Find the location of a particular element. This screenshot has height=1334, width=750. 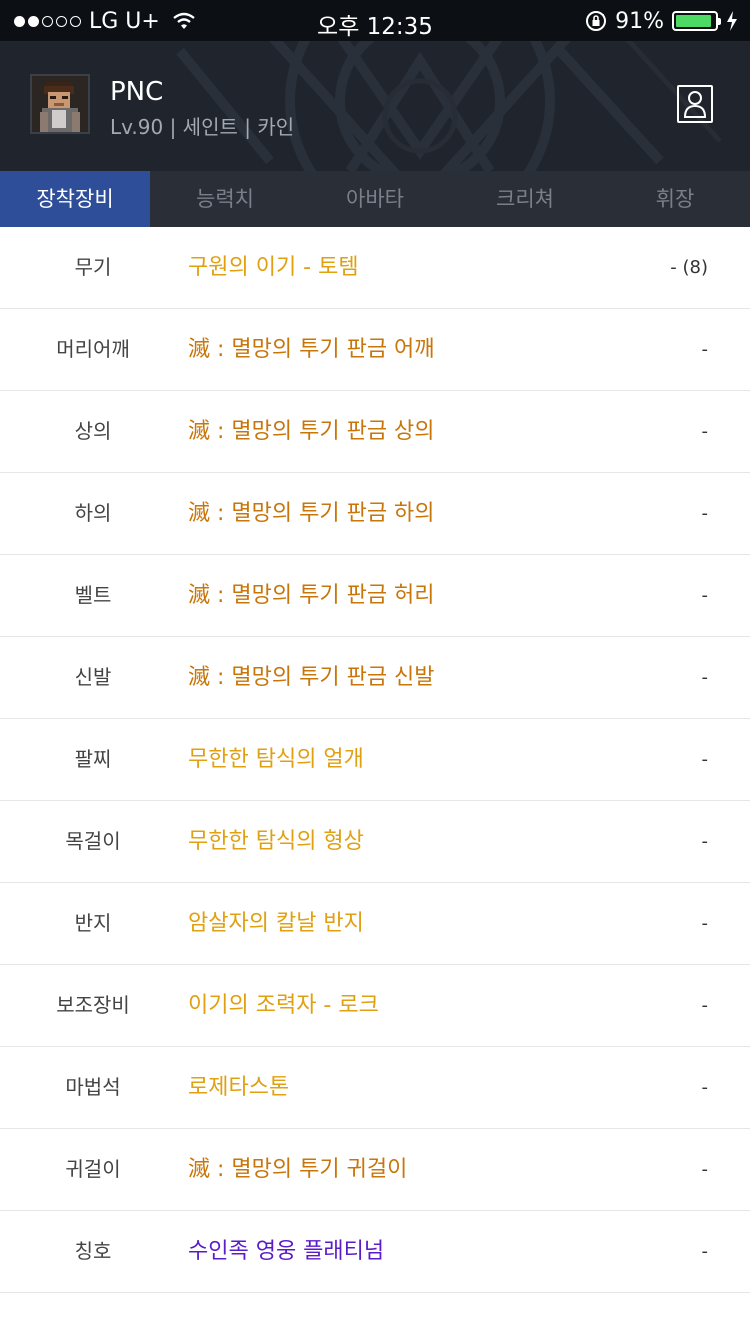

item-name: 滅 : 멸망의 투기 귀걸이 is located at coordinates (298, 1169).